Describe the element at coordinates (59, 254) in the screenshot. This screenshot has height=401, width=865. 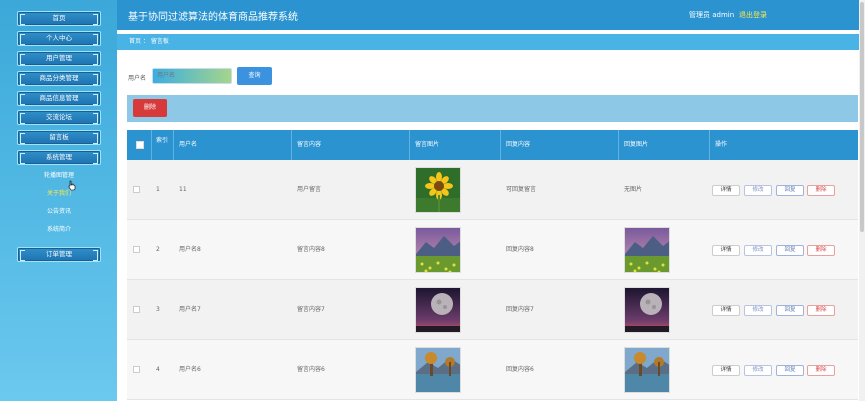
I see `sidebar-item-orders: 订单管理` at that location.